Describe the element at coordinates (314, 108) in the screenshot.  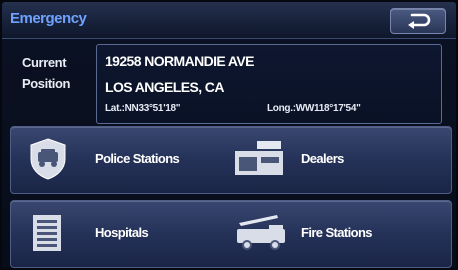
I see `longitude-value: Long.:WW118°17'54"` at that location.